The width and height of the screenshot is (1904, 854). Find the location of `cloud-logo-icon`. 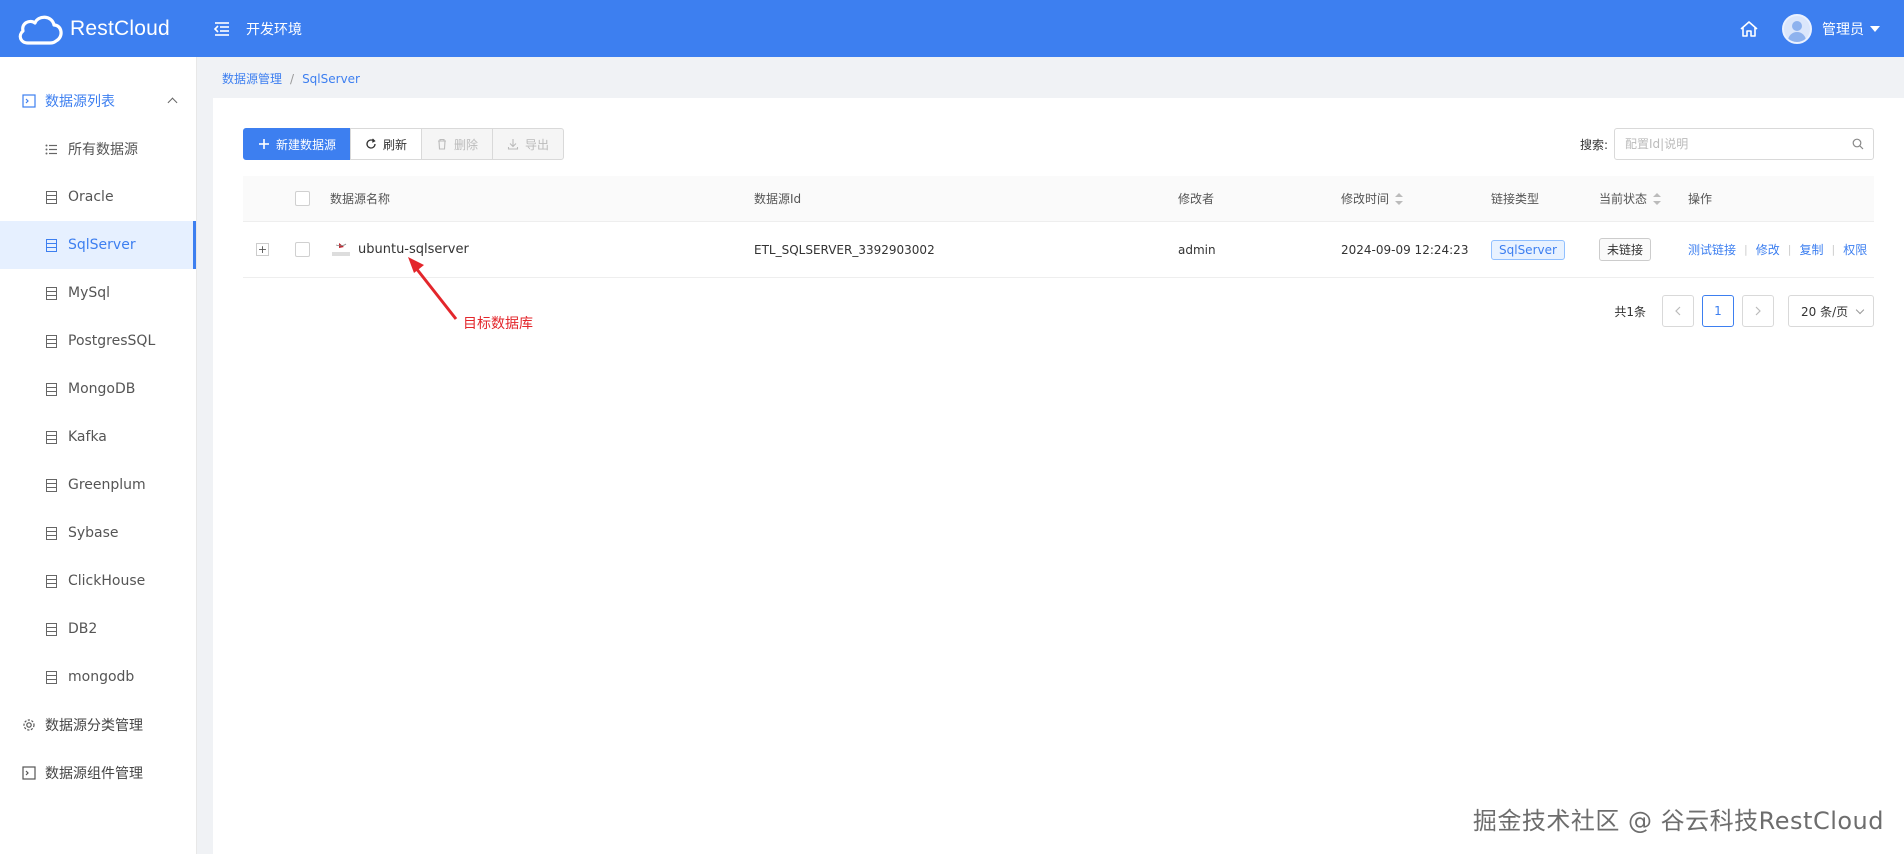

cloud-logo-icon is located at coordinates (40, 30).